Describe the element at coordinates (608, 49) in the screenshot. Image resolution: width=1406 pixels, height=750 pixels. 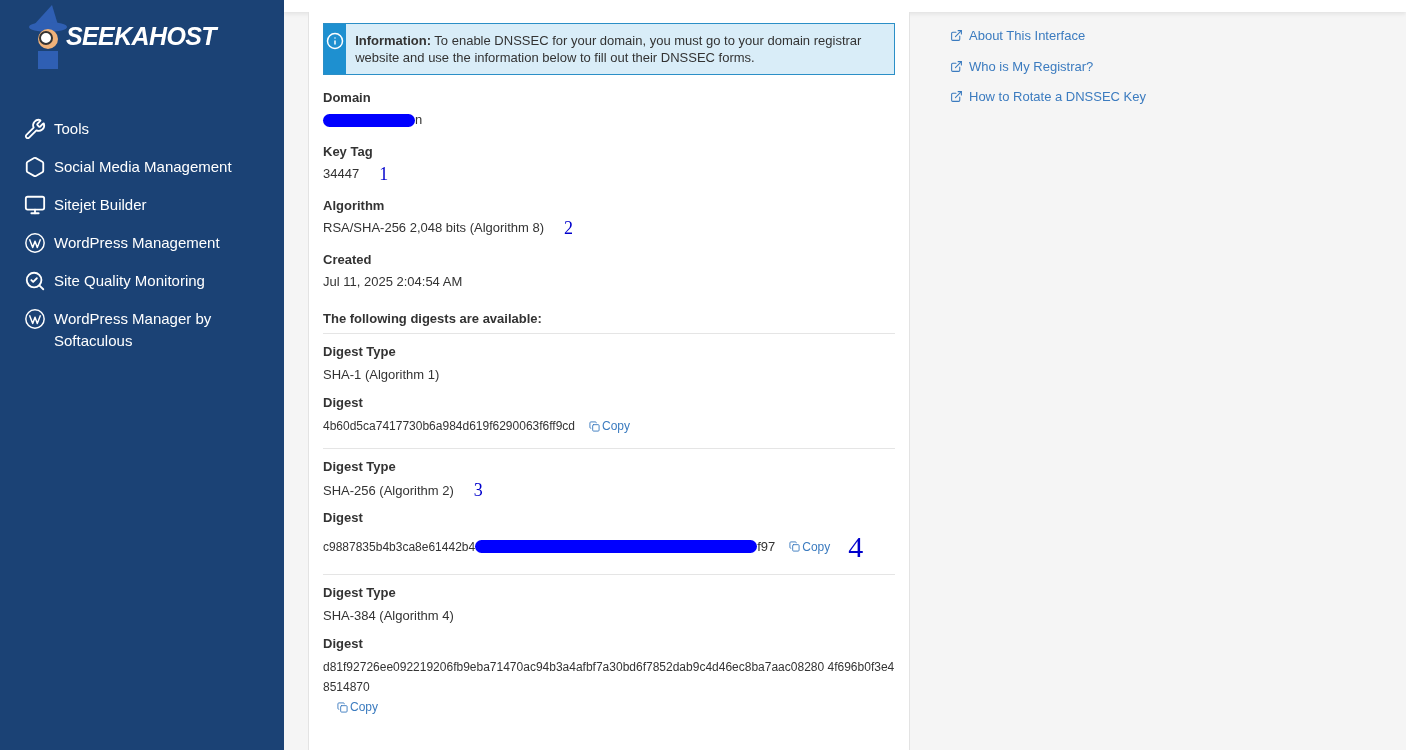
I see `info-message: Information: To enable DNSSEC for your domain, you must go to your domain registrar website and use the information below to fill out their DNSSEC forms.` at that location.